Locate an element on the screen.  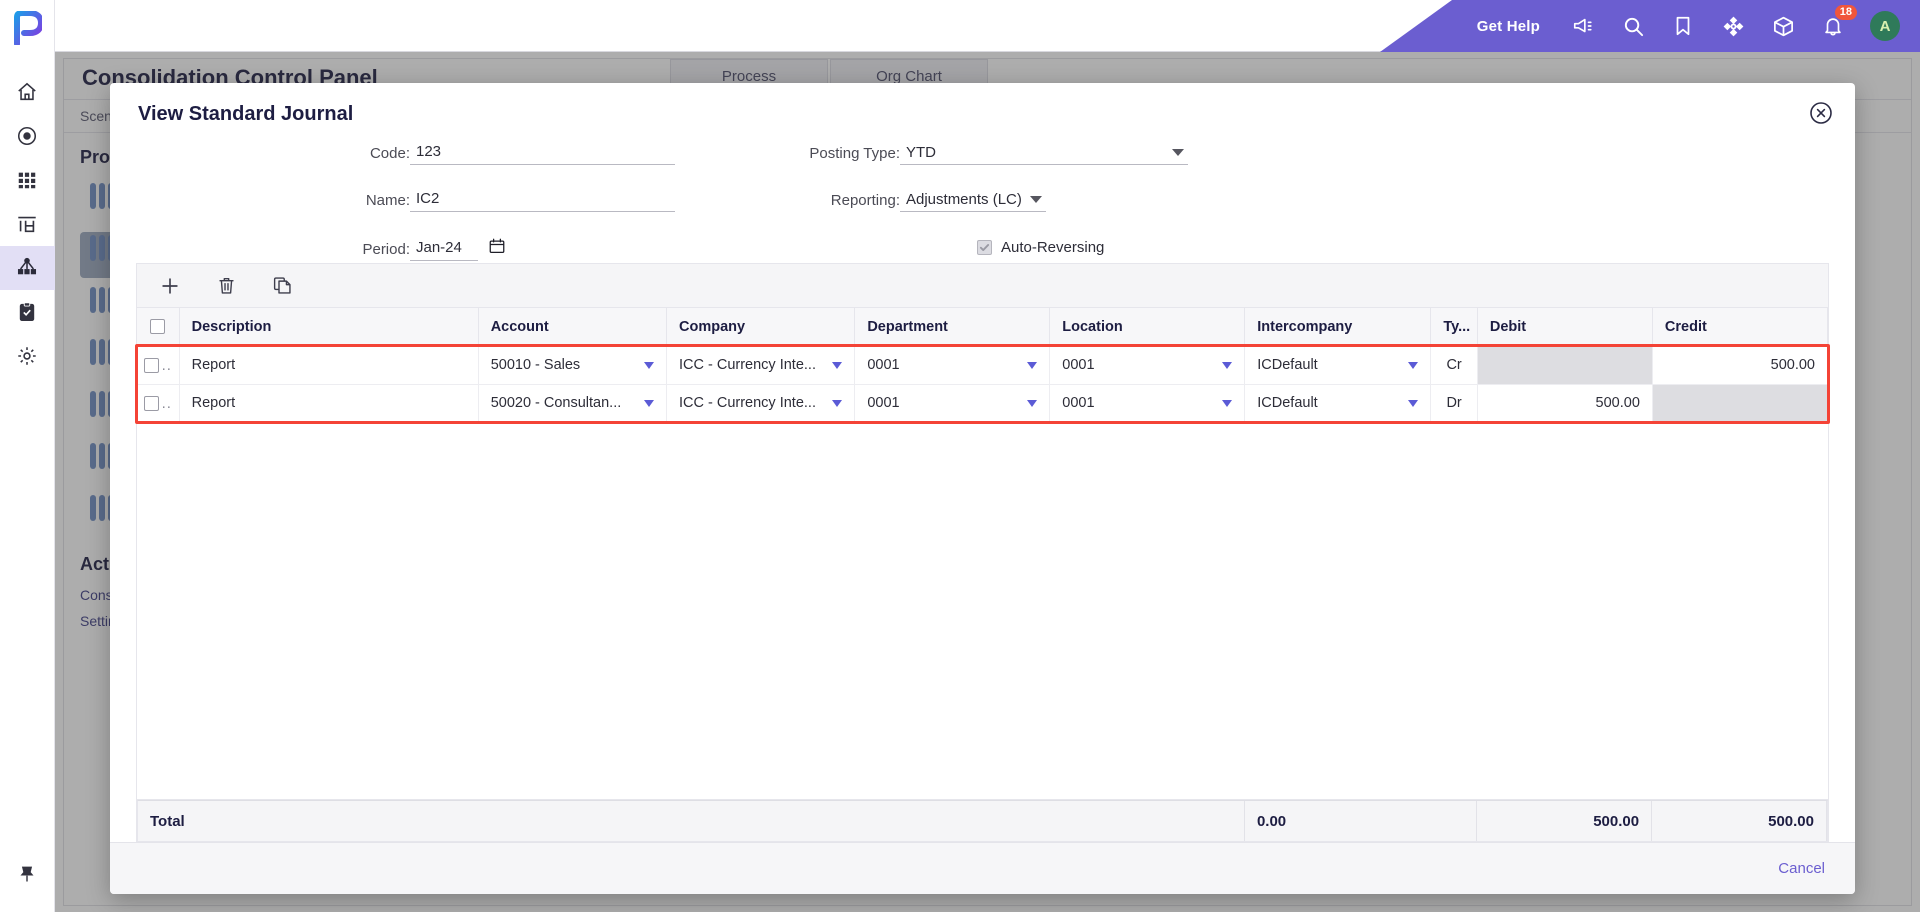
sidebar-item-apps is located at coordinates (27, 180).